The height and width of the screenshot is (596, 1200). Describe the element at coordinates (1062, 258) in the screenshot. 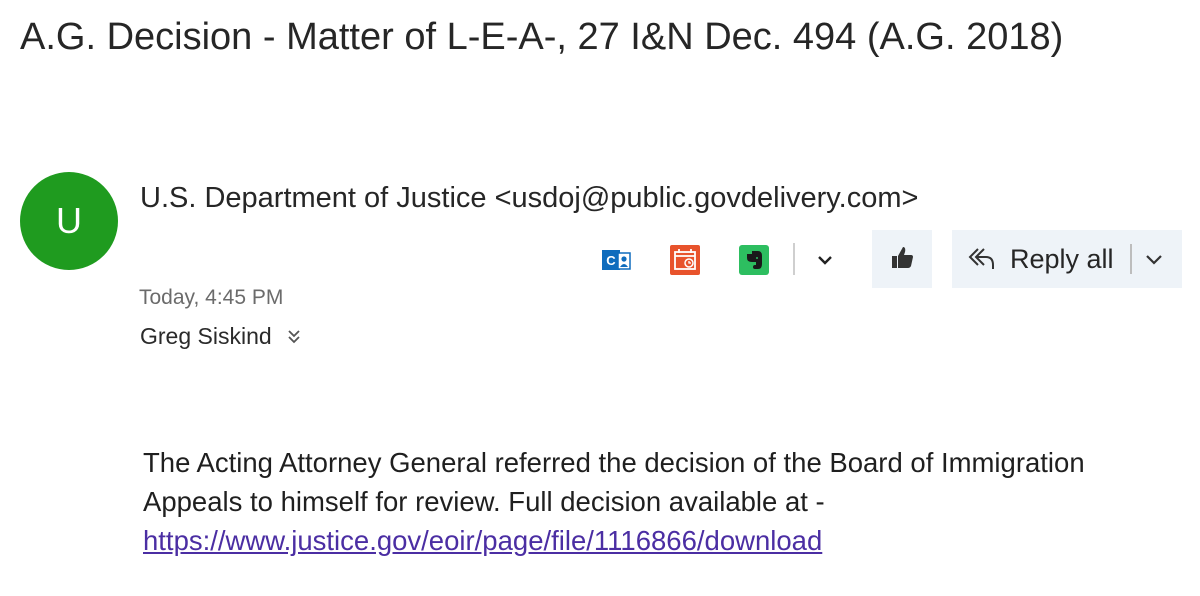

I see `reply-all-label: Reply all` at that location.